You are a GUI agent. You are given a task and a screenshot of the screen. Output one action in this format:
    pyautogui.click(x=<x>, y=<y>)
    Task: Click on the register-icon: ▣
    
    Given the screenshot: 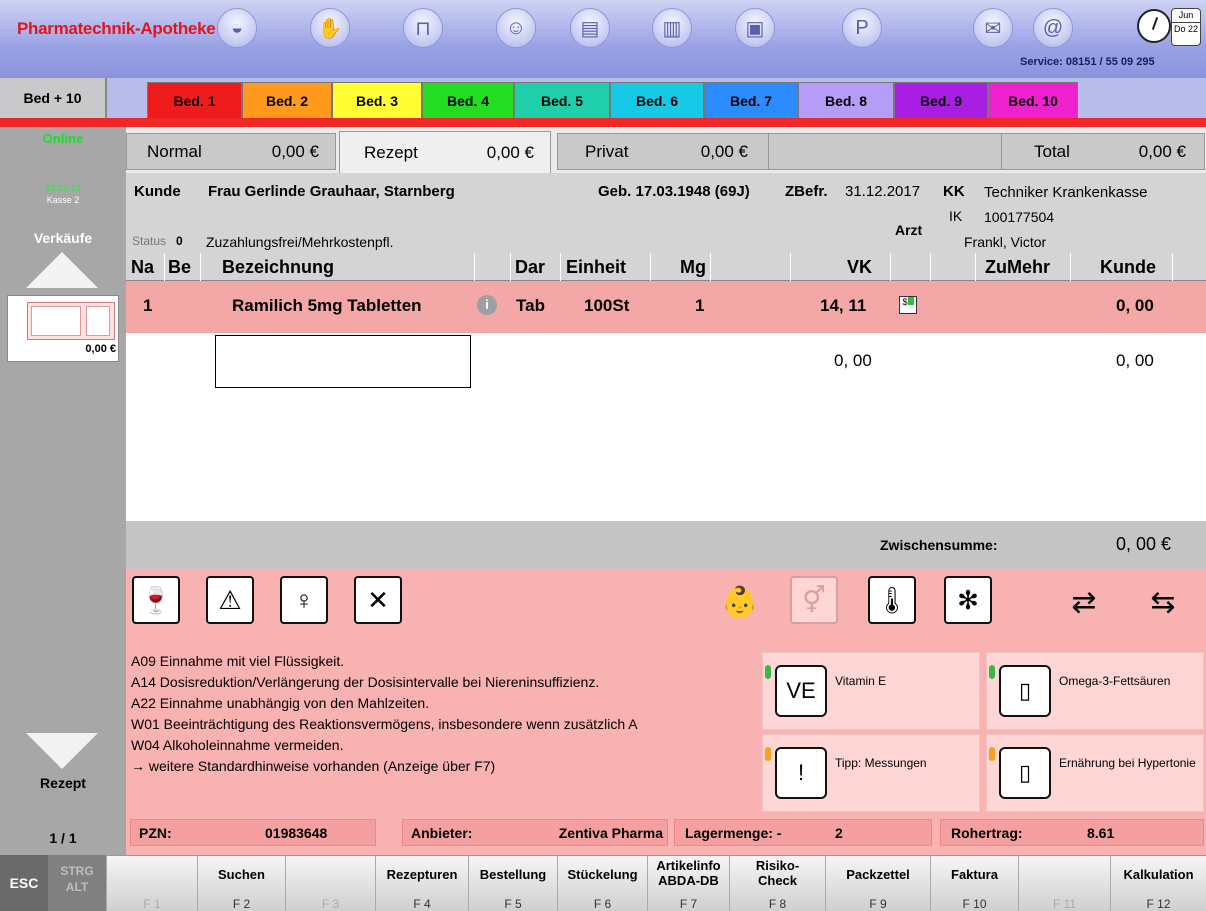 What is the action you would take?
    pyautogui.click(x=755, y=28)
    